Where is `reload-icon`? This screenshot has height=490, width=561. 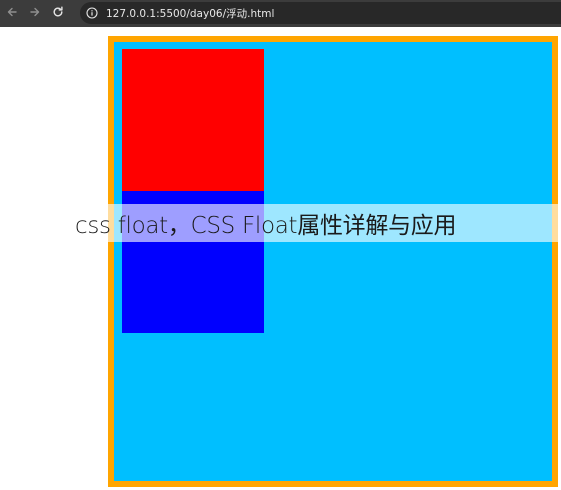
reload-icon is located at coordinates (58, 14).